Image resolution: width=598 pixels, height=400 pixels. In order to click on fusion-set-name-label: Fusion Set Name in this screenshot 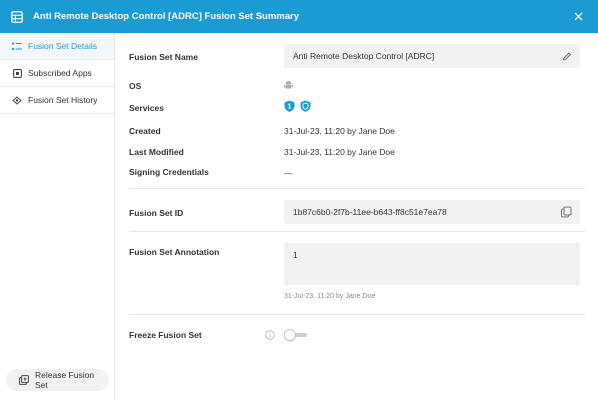, I will do `click(163, 57)`.